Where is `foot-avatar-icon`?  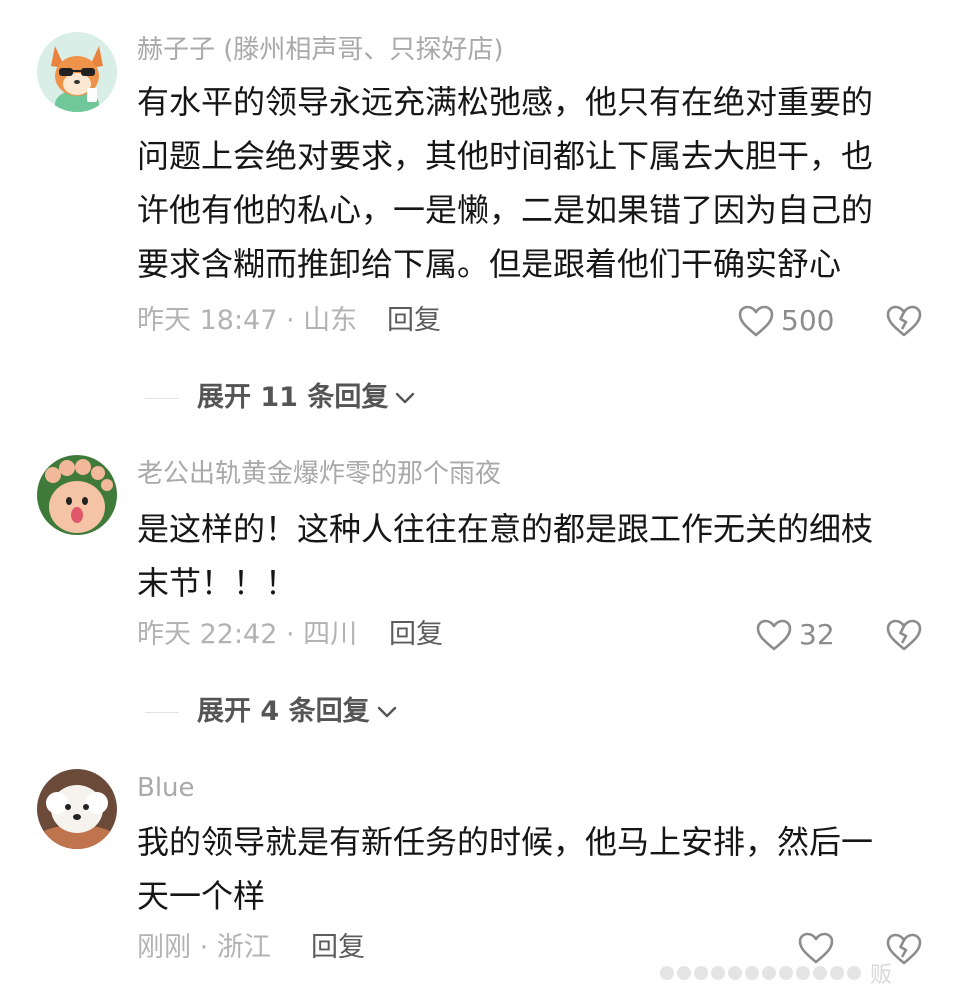
foot-avatar-icon is located at coordinates (77, 495).